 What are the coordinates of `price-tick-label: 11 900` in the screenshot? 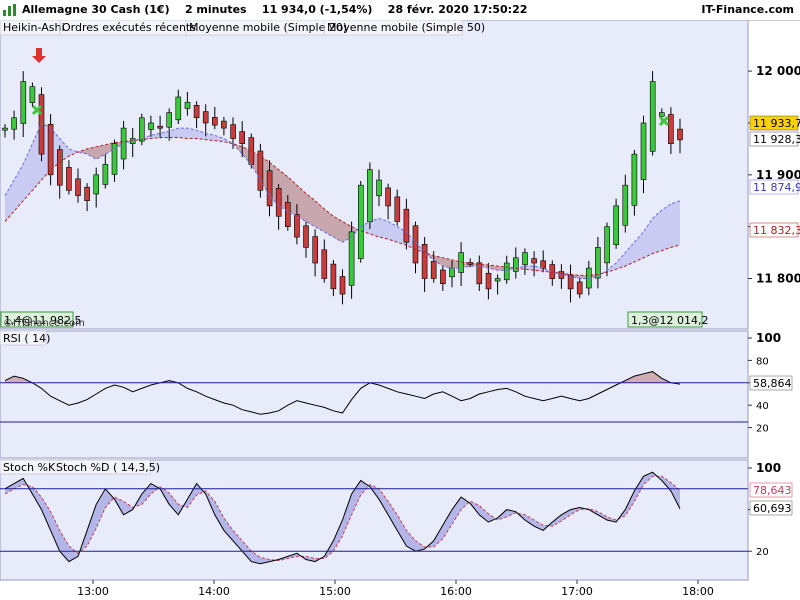 It's located at (778, 175).